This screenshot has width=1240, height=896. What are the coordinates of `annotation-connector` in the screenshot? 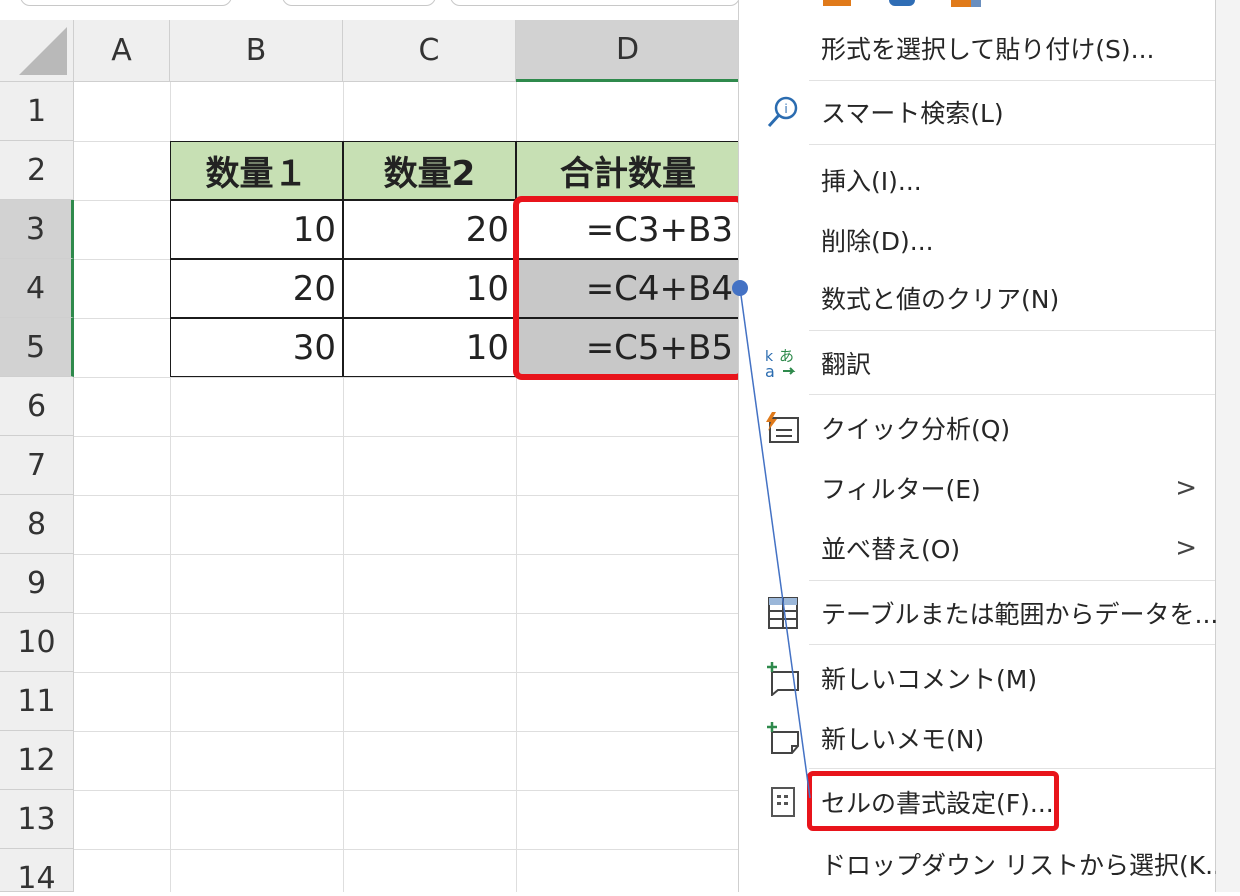 It's located at (771, 539).